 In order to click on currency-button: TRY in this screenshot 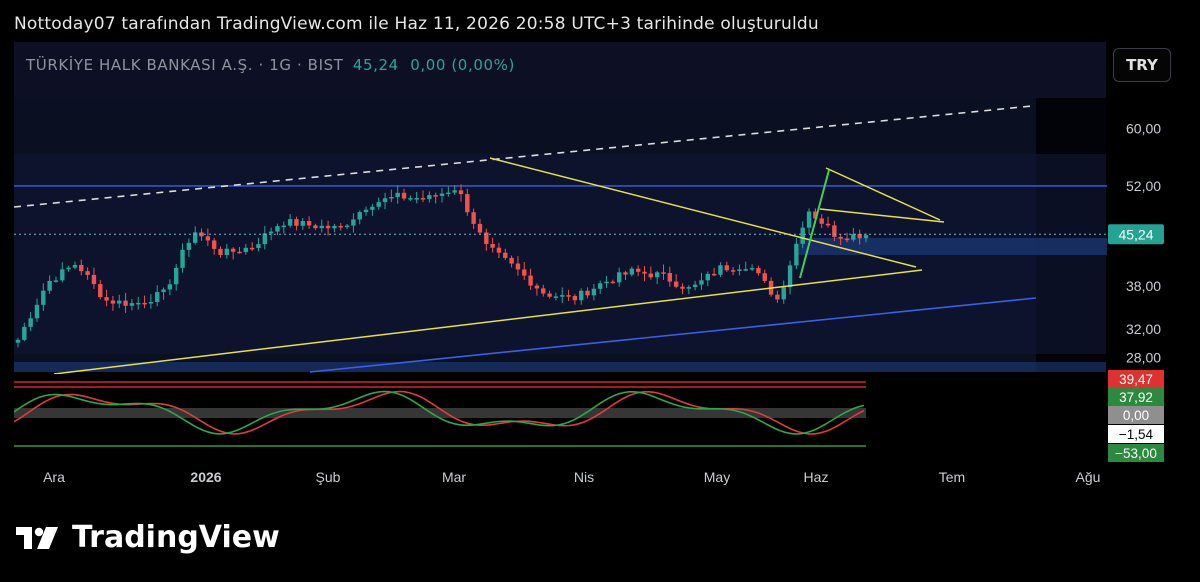, I will do `click(1142, 65)`.